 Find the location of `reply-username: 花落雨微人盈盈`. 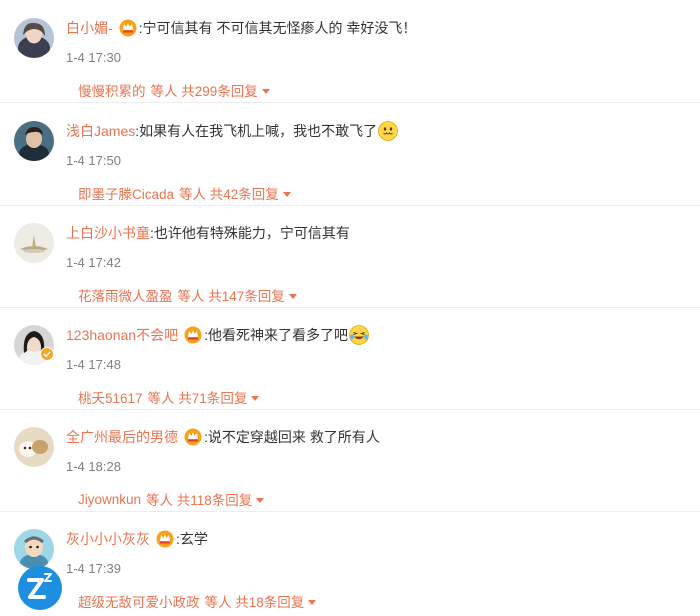

reply-username: 花落雨微人盈盈 is located at coordinates (125, 295).